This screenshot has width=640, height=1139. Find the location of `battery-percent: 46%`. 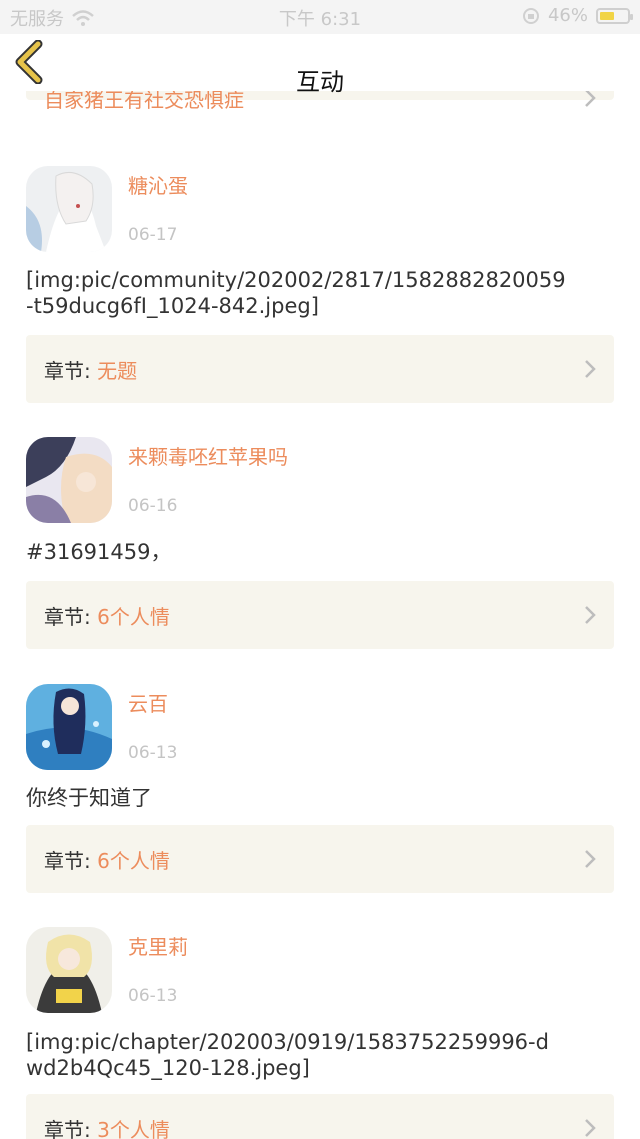

battery-percent: 46% is located at coordinates (567, 15).